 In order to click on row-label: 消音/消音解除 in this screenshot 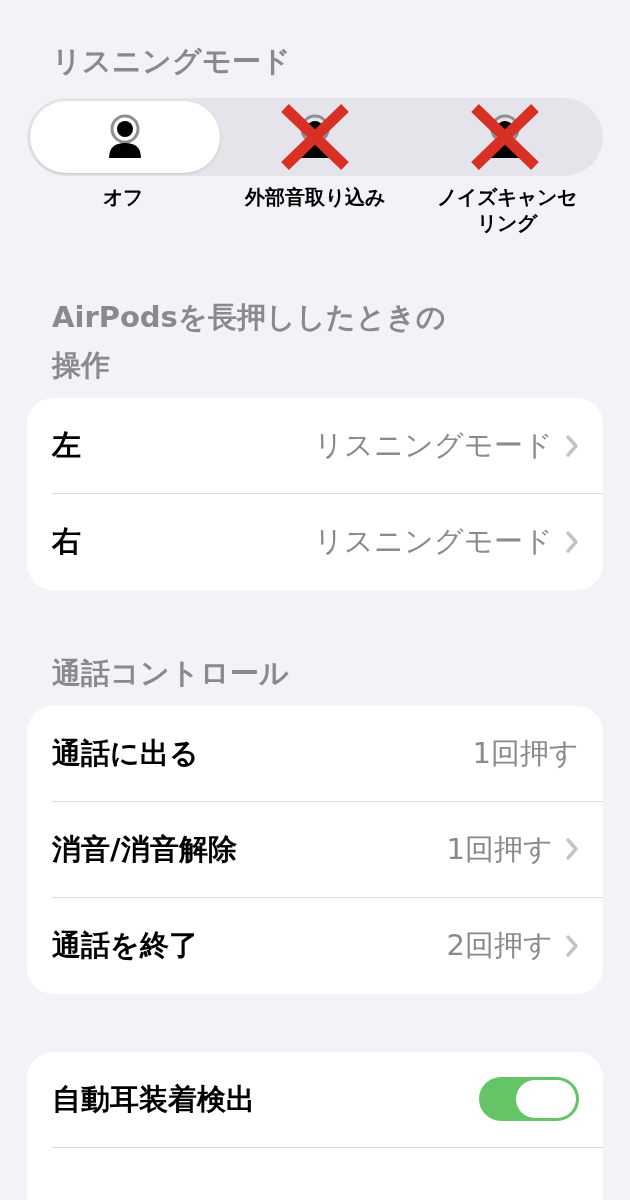, I will do `click(144, 849)`.